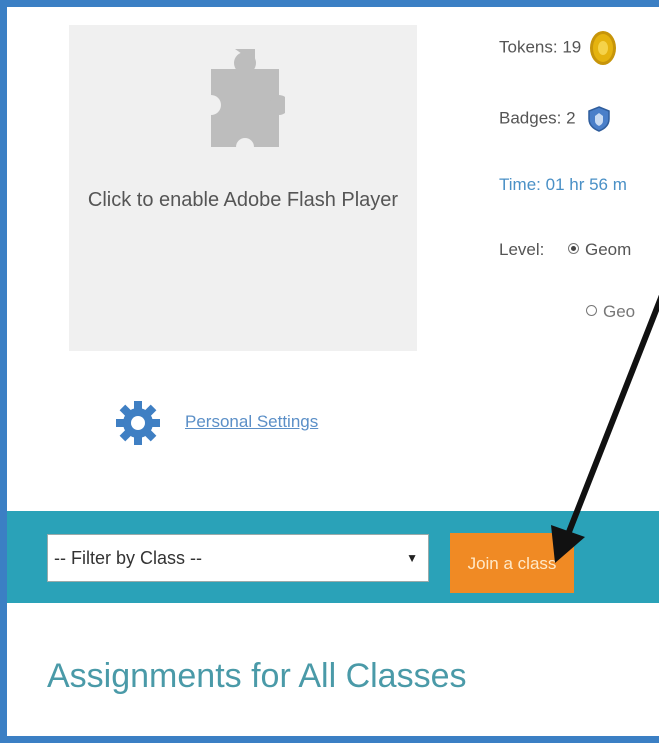 This screenshot has width=659, height=743. Describe the element at coordinates (243, 200) in the screenshot. I see `flash-message: Click to enable Adobe Flash Player` at that location.